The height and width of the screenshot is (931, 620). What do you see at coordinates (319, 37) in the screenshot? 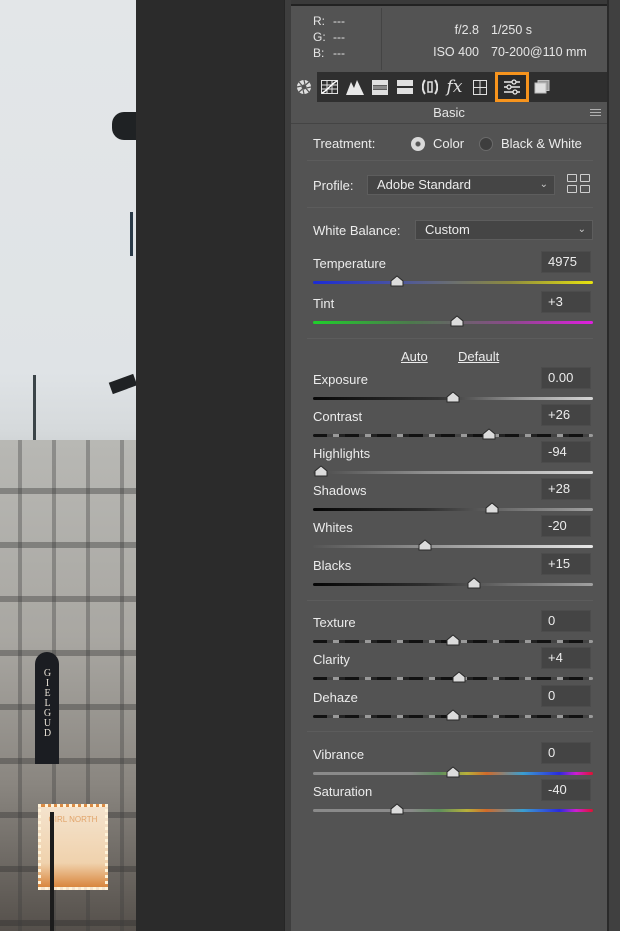
I see `rgb-label: G:` at bounding box center [319, 37].